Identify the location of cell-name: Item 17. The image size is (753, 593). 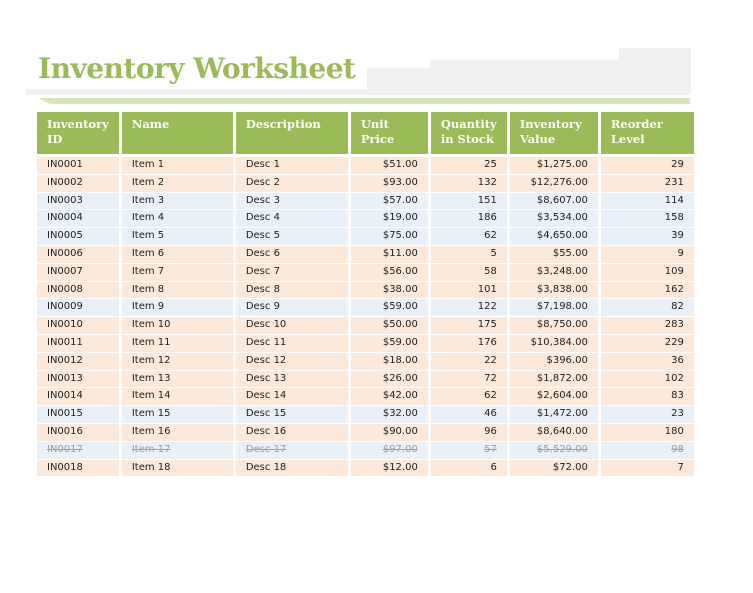
(177, 450).